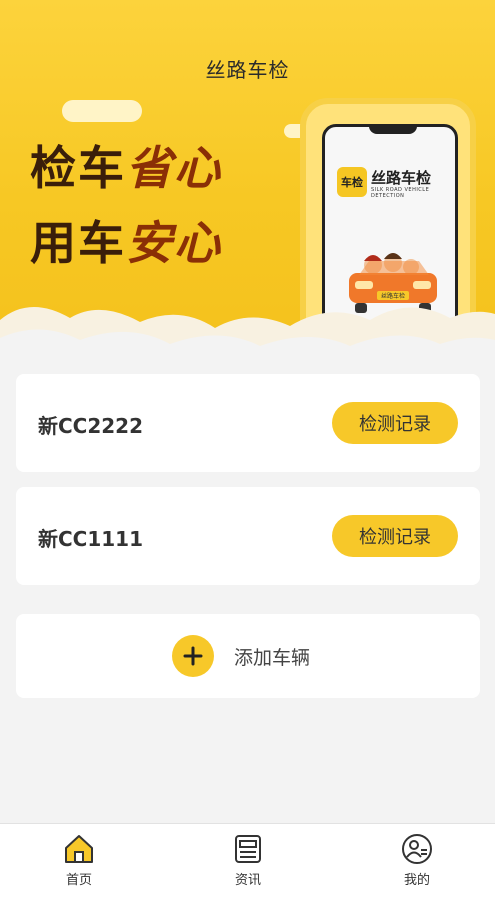  I want to click on cloud-border, so click(247, 333).